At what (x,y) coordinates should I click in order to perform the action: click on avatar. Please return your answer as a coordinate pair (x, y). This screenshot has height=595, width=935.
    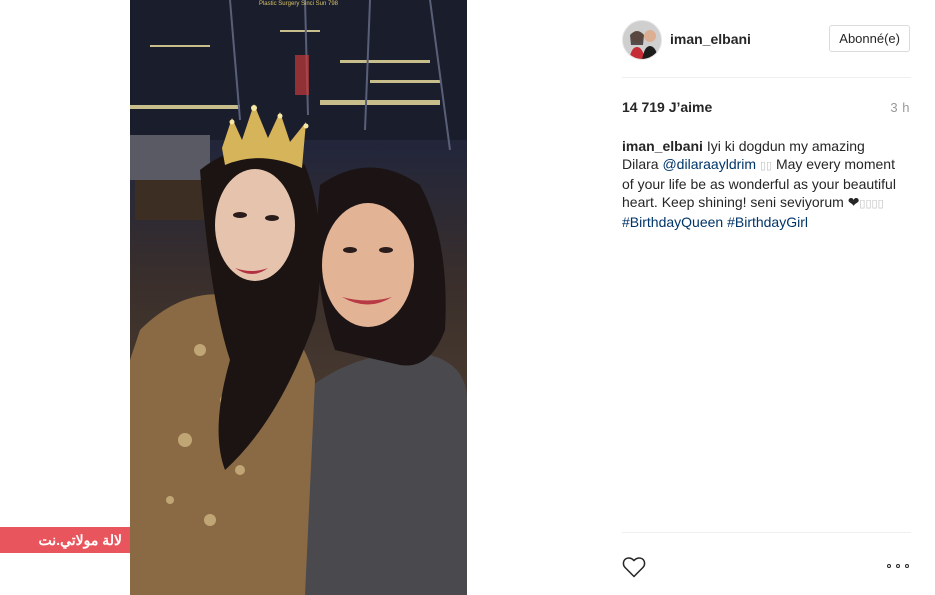
    Looking at the image, I should click on (642, 40).